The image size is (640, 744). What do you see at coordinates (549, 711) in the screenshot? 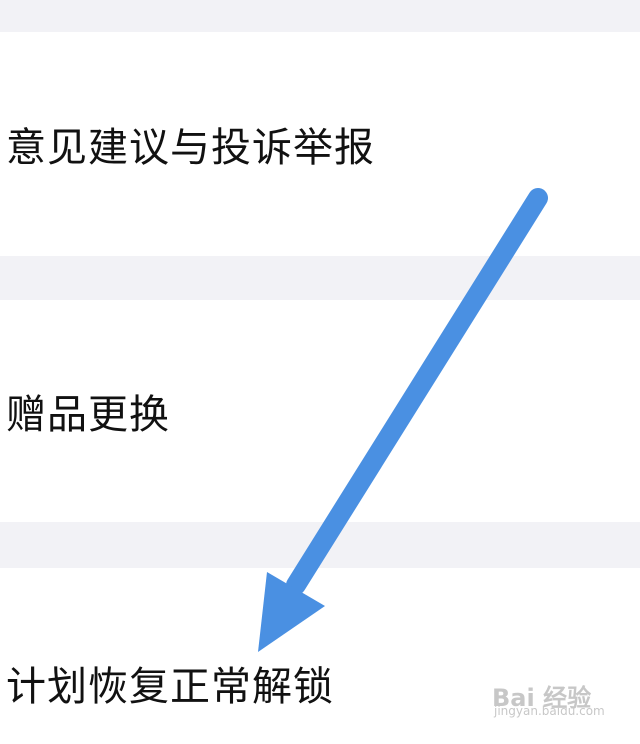
I see `watermark-subtext: jingyan.baidu.com` at bounding box center [549, 711].